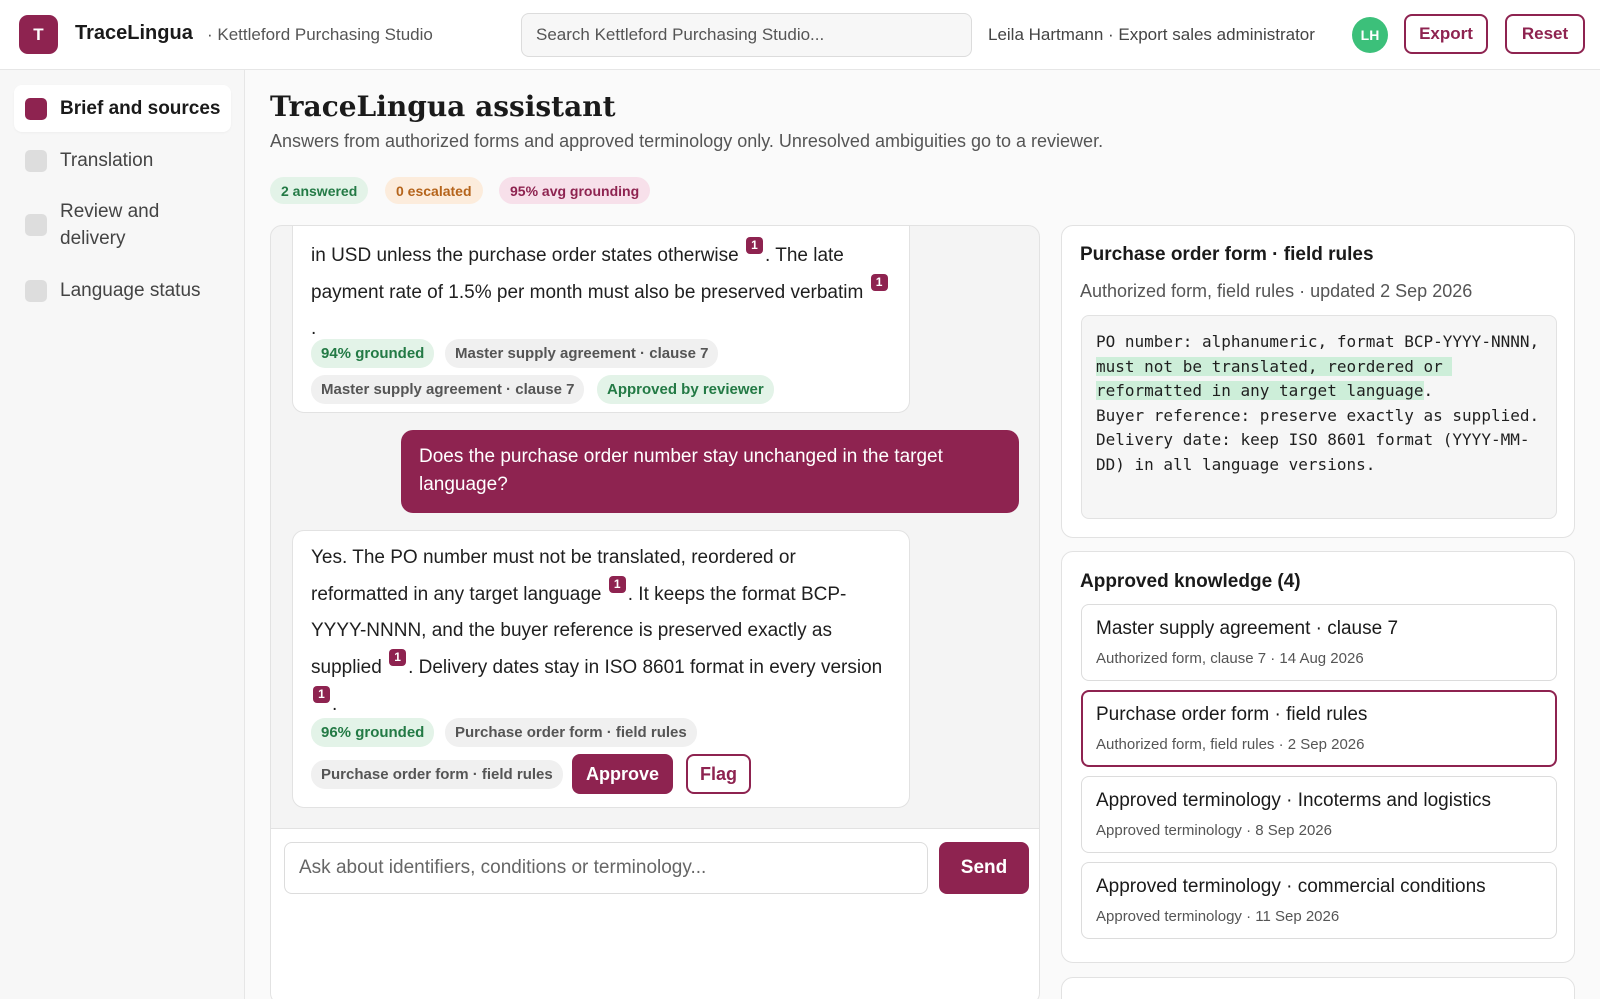 This screenshot has width=1600, height=999. I want to click on page-title: TraceLingua assistant, so click(443, 106).